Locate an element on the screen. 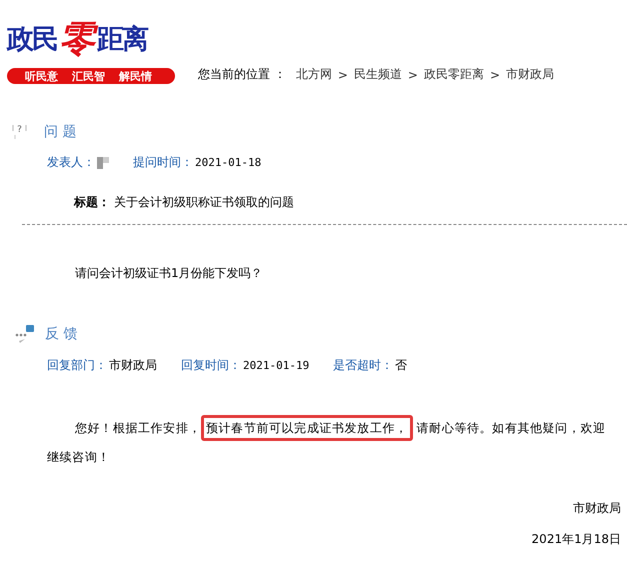 The height and width of the screenshot is (575, 627). title-label: 标题： is located at coordinates (92, 202).